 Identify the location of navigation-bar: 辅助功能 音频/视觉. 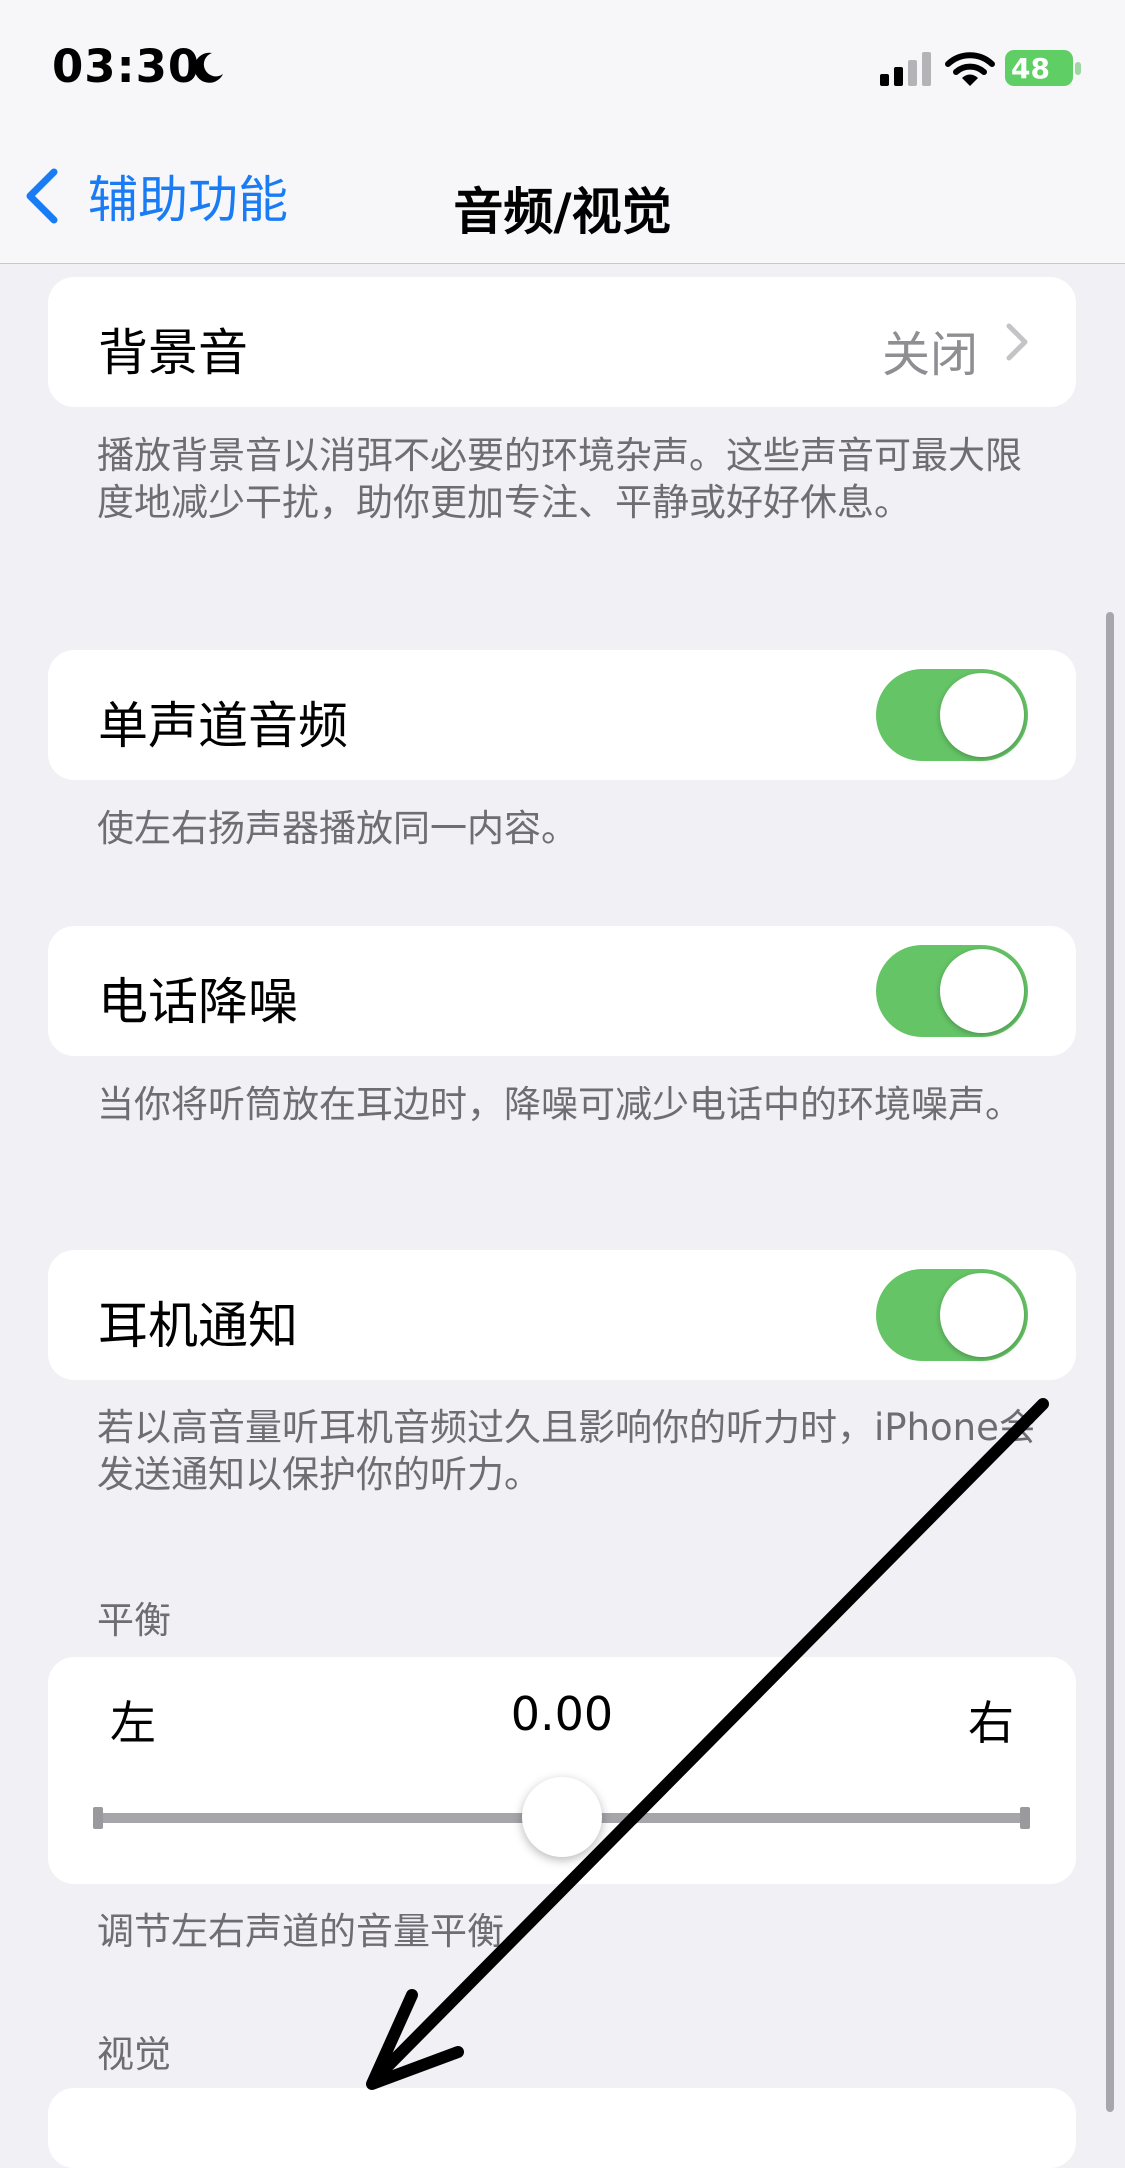
(562, 197).